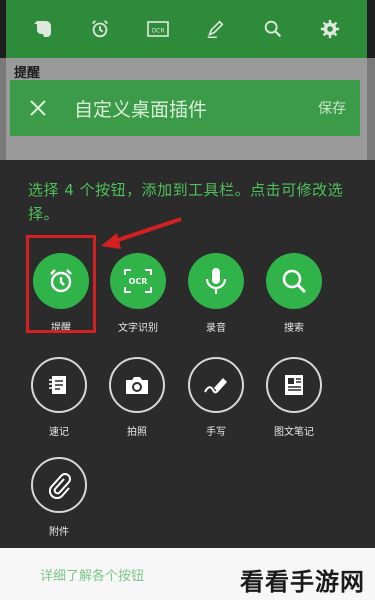 The height and width of the screenshot is (600, 375). What do you see at coordinates (215, 29) in the screenshot?
I see `pen-icon` at bounding box center [215, 29].